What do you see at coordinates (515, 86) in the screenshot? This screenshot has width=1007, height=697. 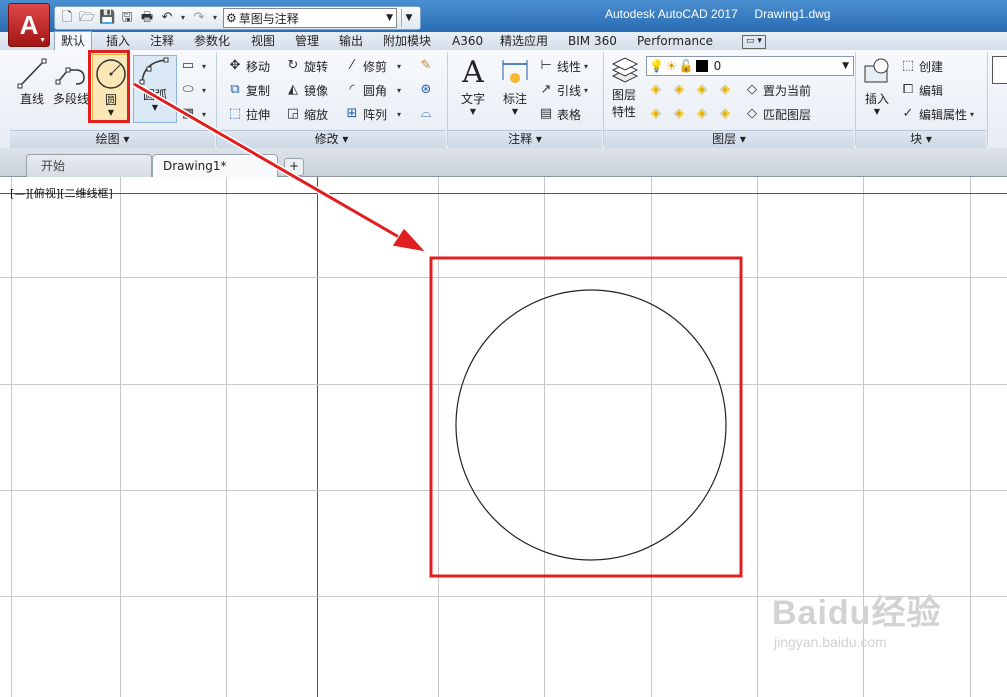 I see `dimension-button: 标注 ▼` at bounding box center [515, 86].